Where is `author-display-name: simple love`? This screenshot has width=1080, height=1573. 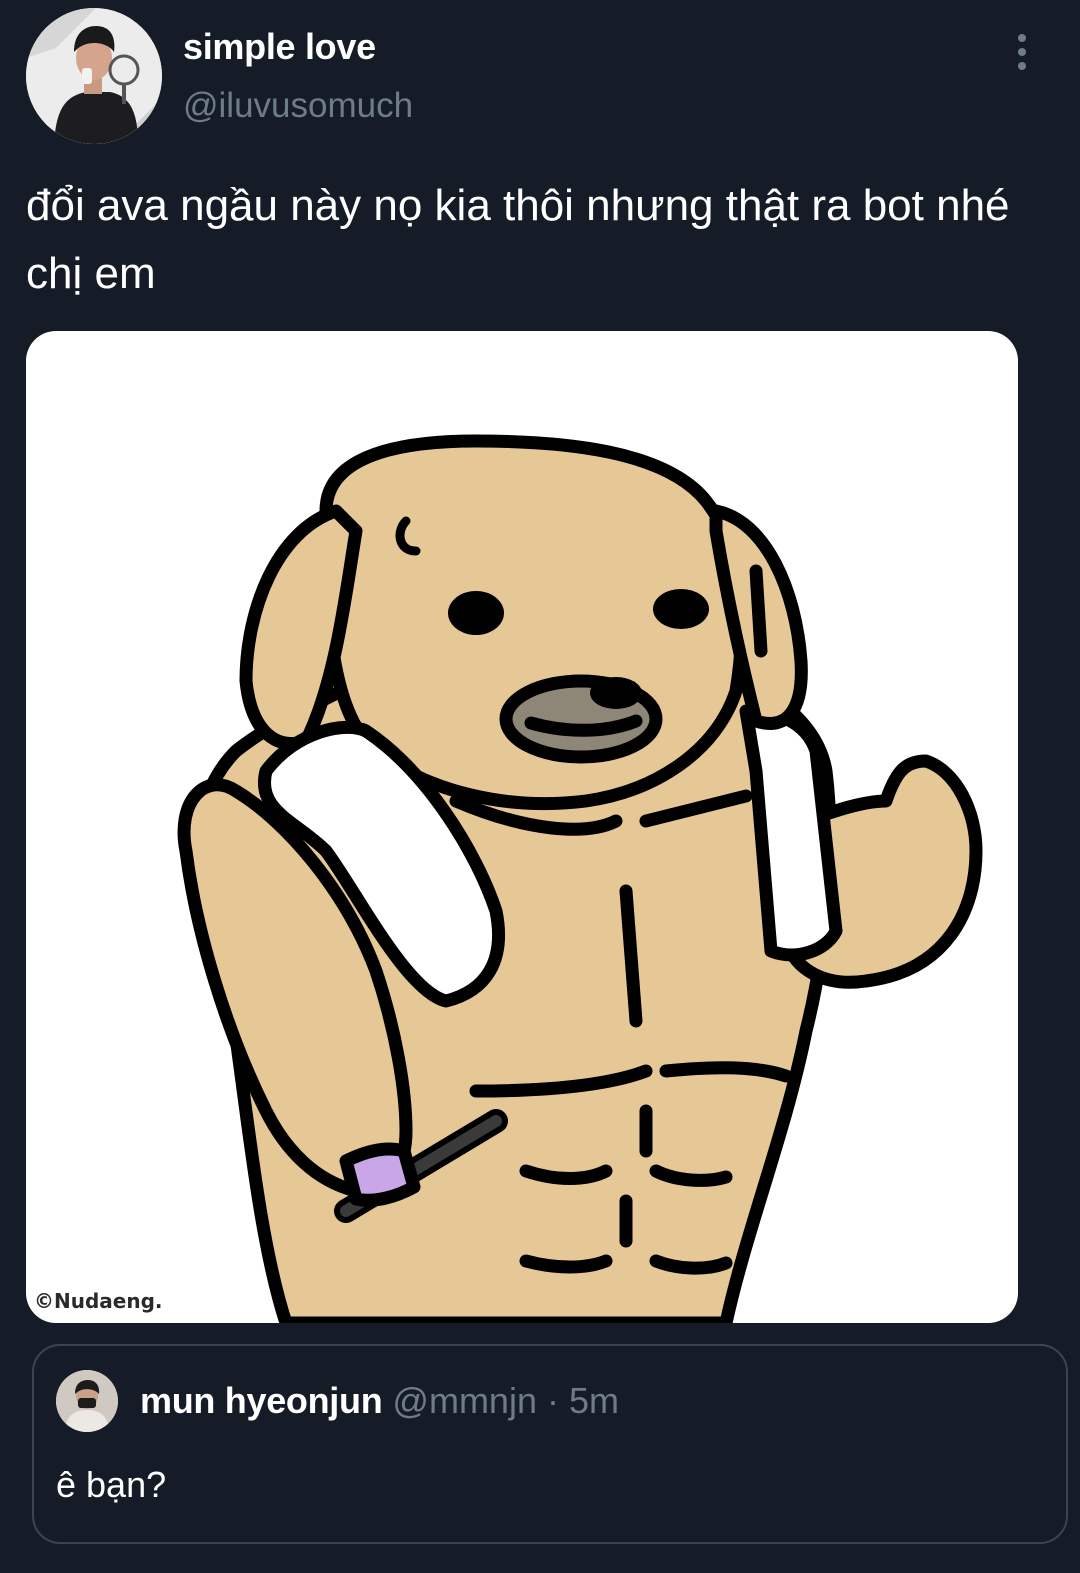 author-display-name: simple love is located at coordinates (279, 47).